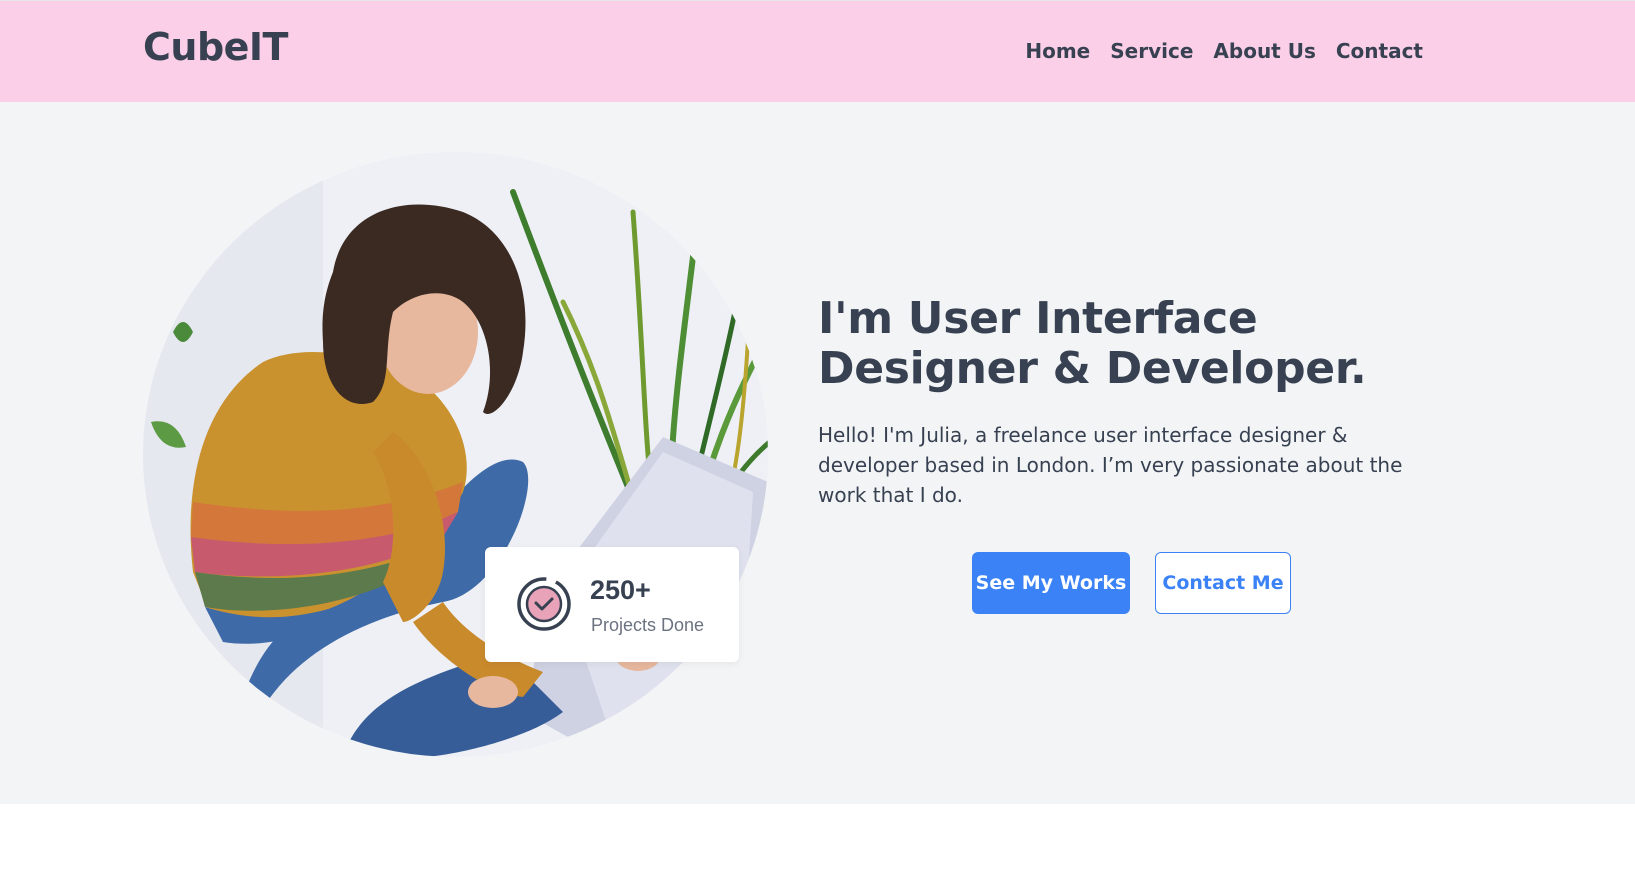 The height and width of the screenshot is (871, 1635). What do you see at coordinates (544, 604) in the screenshot?
I see `check-badge-icon` at bounding box center [544, 604].